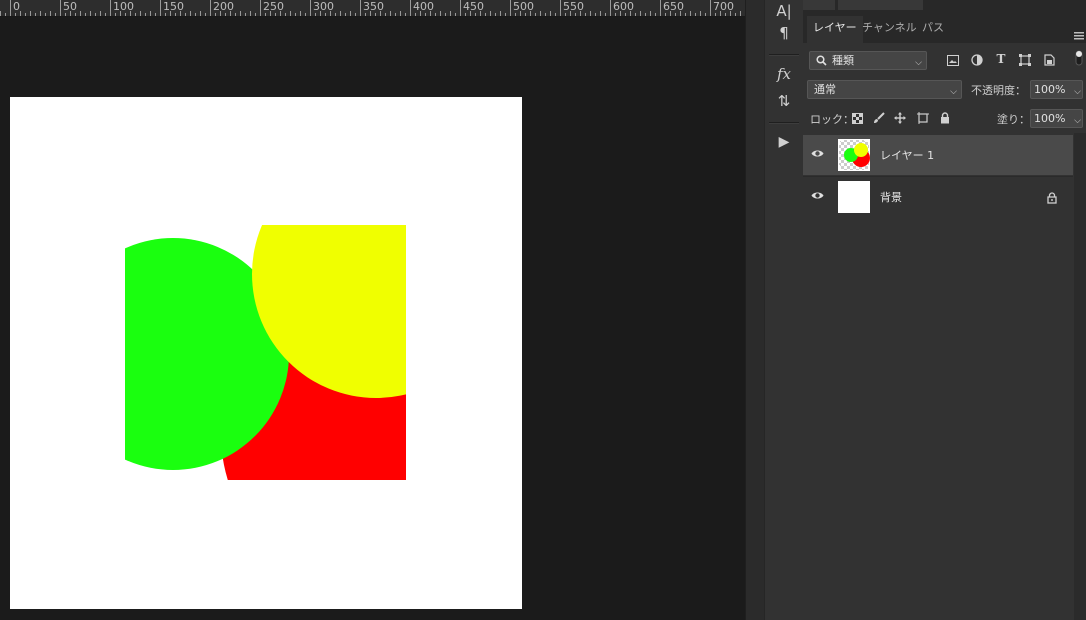 The height and width of the screenshot is (620, 1086). I want to click on adjust-icon: ⇅, so click(784, 101).